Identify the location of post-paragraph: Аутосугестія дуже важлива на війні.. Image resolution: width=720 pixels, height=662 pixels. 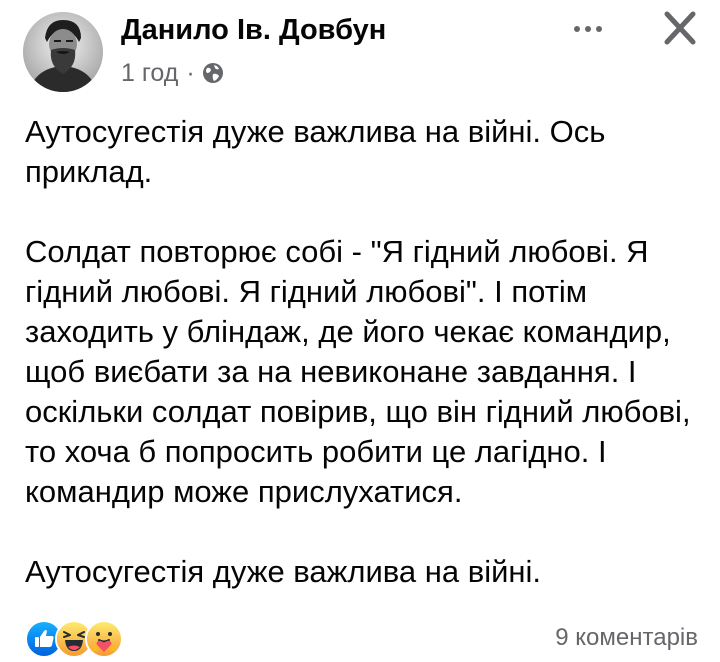
(283, 571).